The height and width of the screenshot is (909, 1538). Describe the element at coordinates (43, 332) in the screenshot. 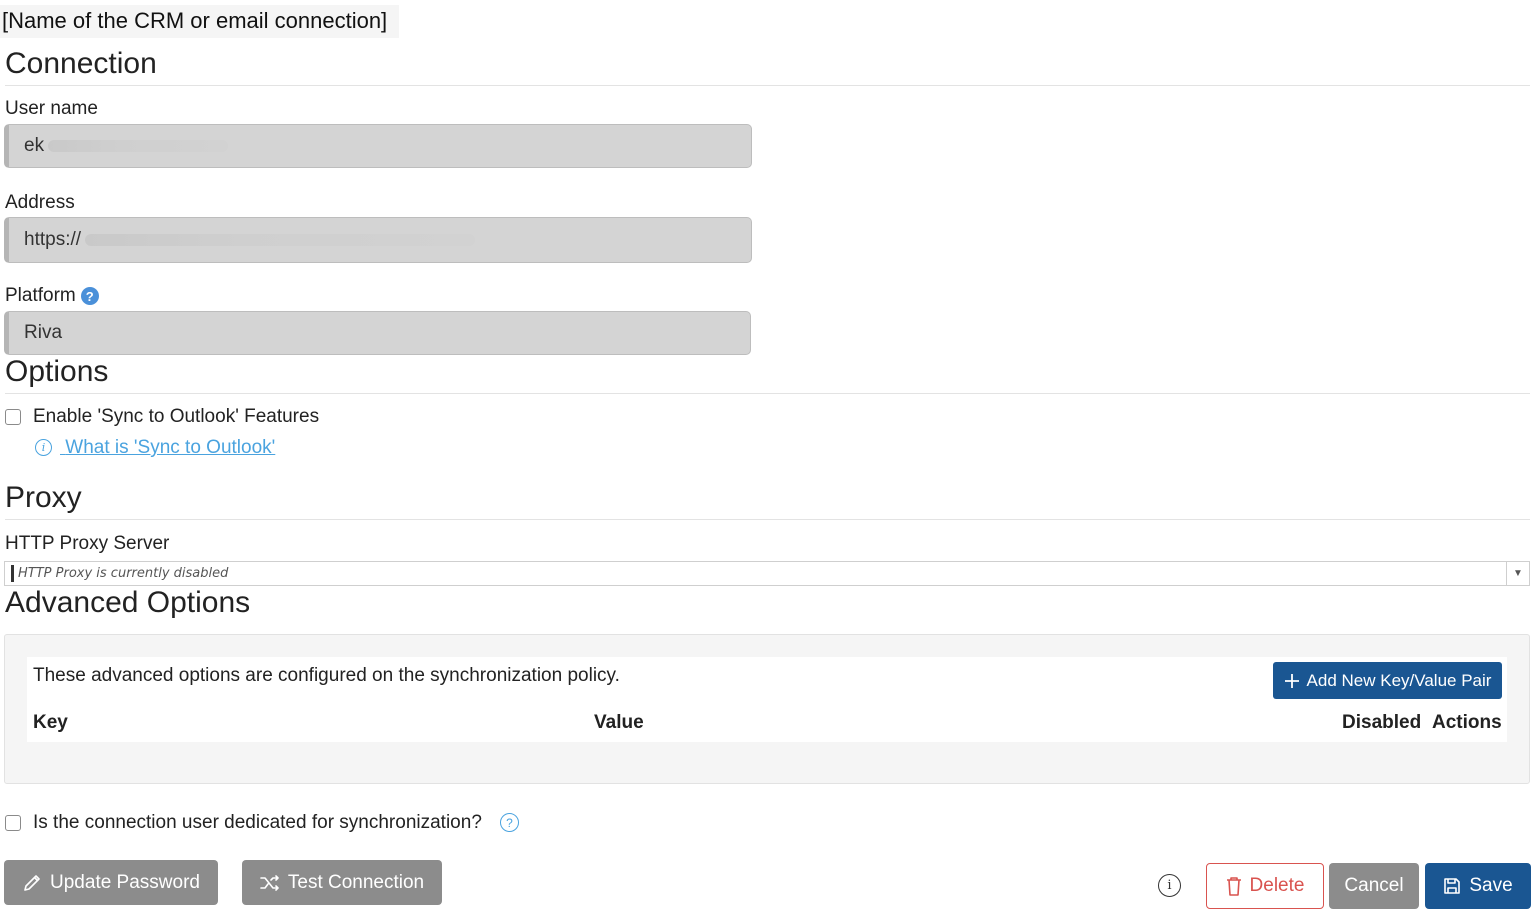

I see `platform-value: Riva` at that location.